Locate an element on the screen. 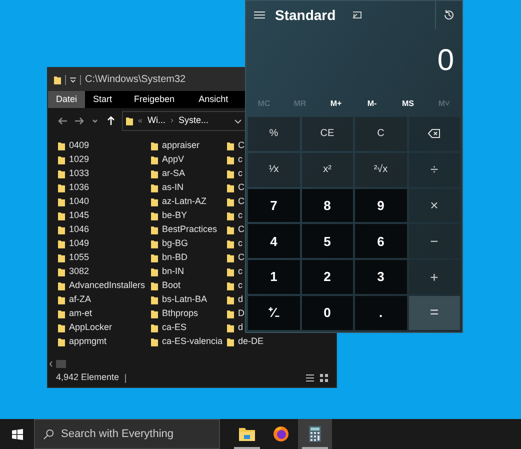 This screenshot has height=449, width=521. file-name: 1055 is located at coordinates (79, 258).